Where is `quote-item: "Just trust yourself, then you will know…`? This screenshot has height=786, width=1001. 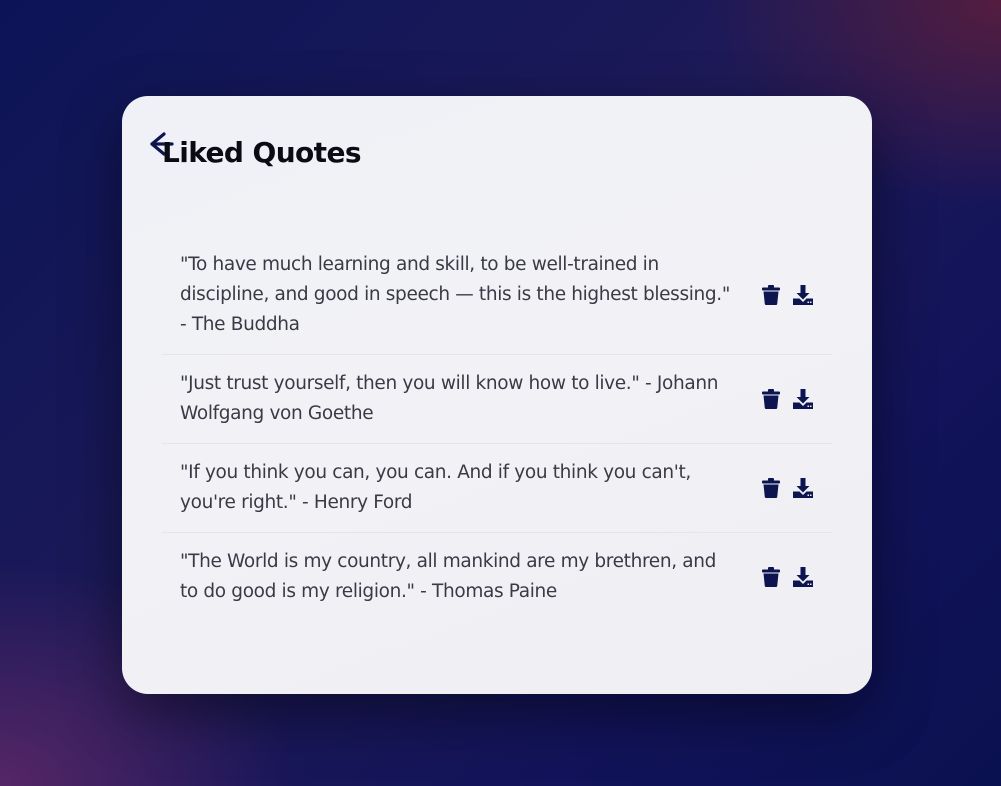
quote-item: "Just trust yourself, then you will know… is located at coordinates (497, 399).